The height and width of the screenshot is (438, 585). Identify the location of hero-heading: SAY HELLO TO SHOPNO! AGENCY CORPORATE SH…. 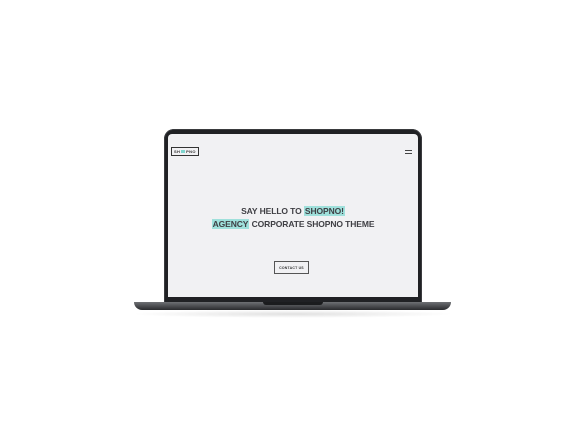
(293, 218).